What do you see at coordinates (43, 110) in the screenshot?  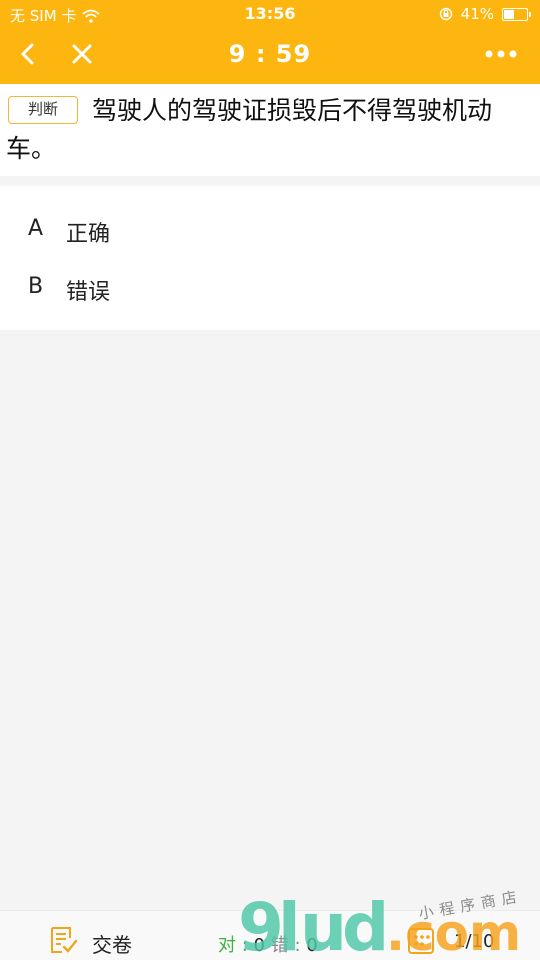 I see `question-type-tag: 判断` at bounding box center [43, 110].